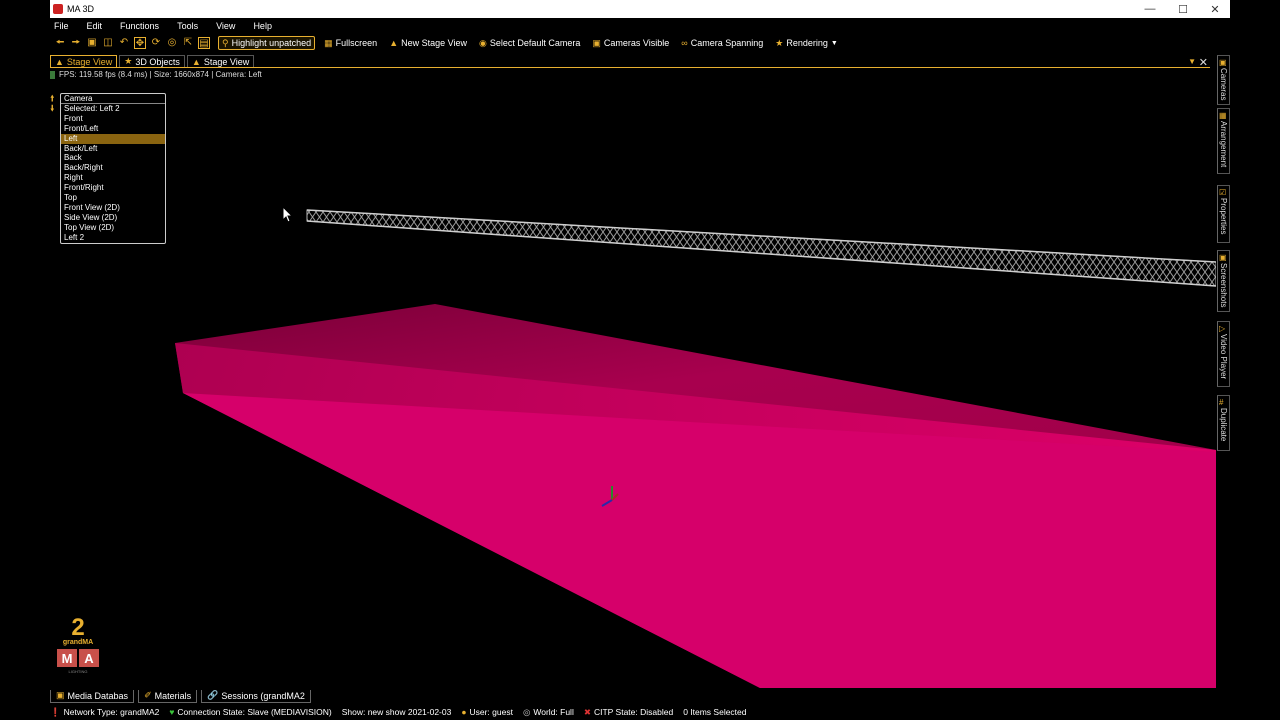 This screenshot has height=720, width=1280. What do you see at coordinates (76, 43) in the screenshot?
I see `forward-arrow-icon: 🠚` at bounding box center [76, 43].